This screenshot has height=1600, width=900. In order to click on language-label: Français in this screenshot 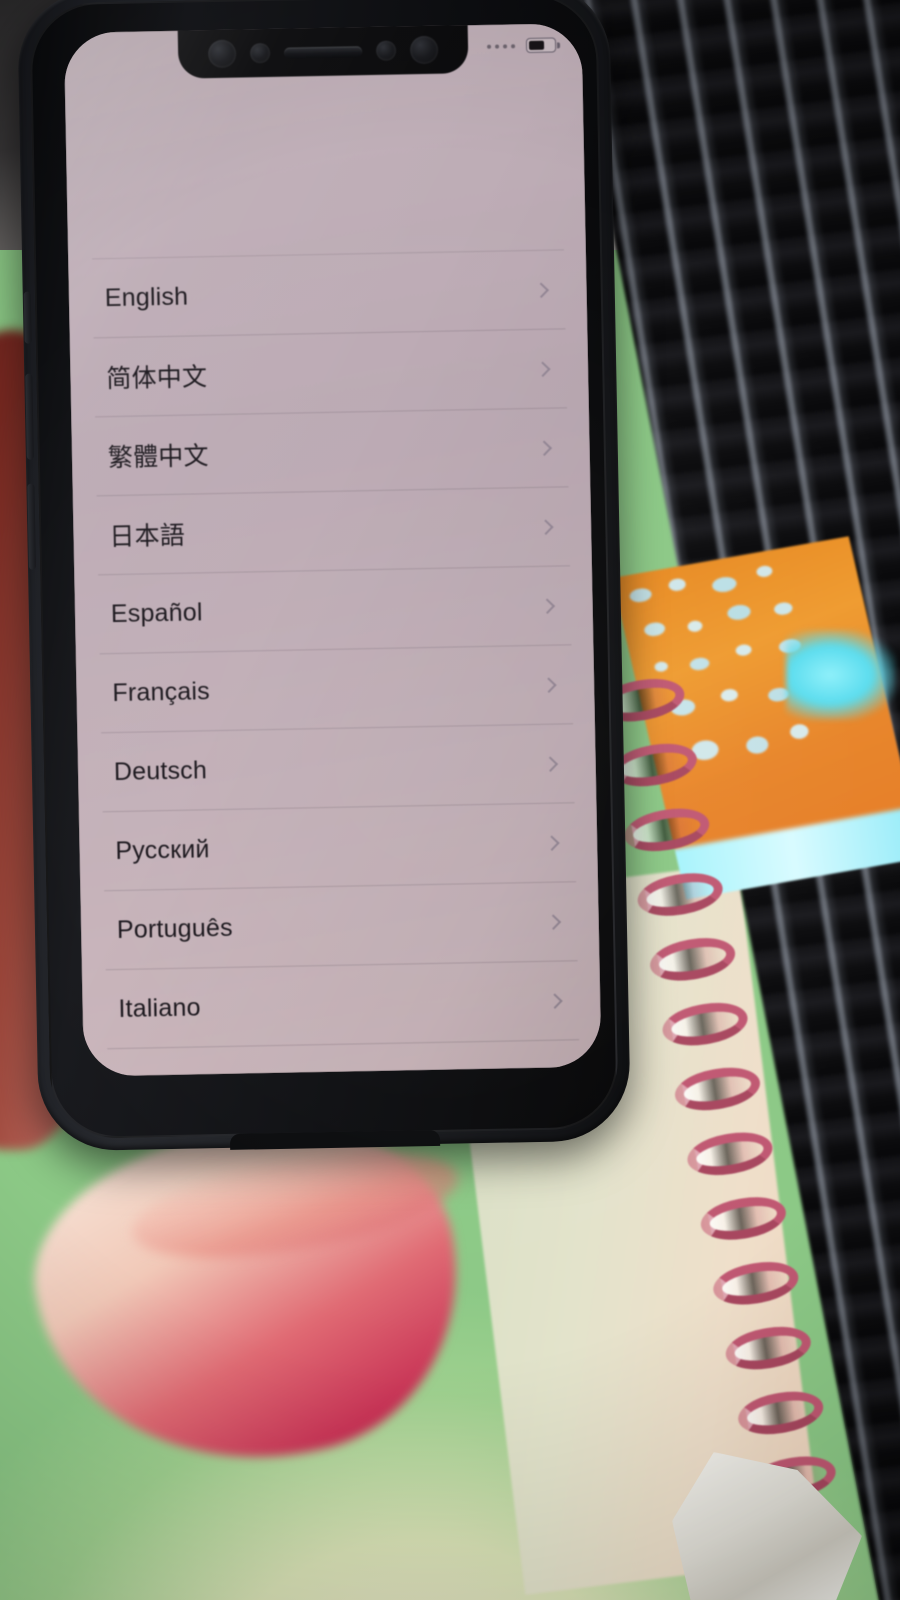, I will do `click(161, 691)`.